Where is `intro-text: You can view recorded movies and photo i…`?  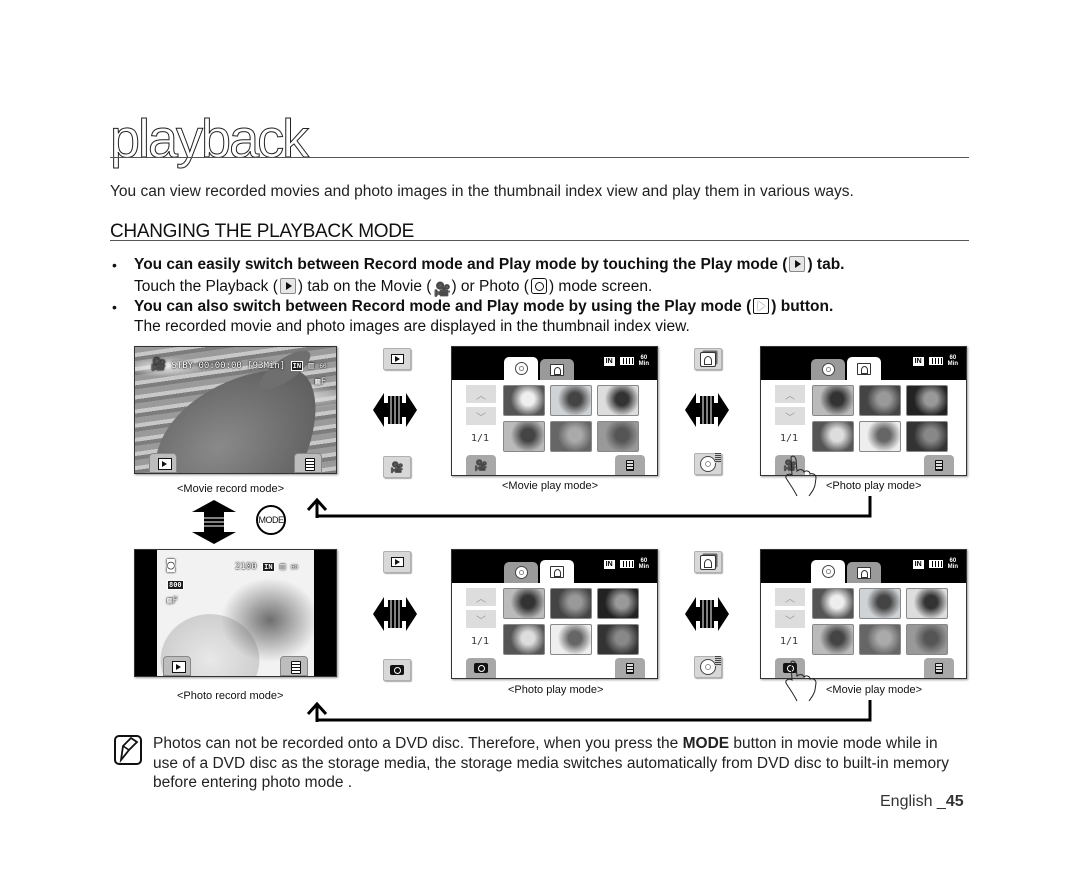 intro-text: You can view recorded movies and photo i… is located at coordinates (482, 191).